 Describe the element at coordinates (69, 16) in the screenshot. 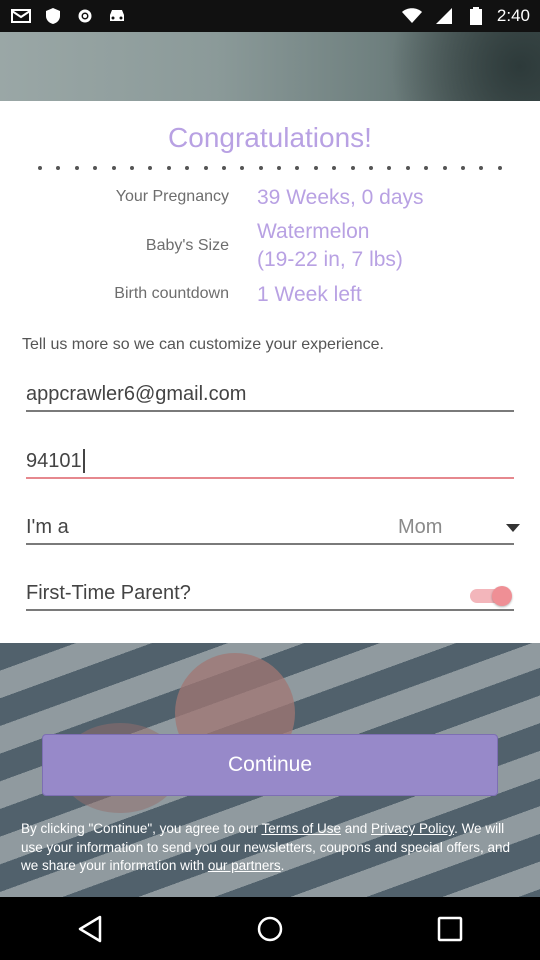

I see `status-left-icons` at that location.